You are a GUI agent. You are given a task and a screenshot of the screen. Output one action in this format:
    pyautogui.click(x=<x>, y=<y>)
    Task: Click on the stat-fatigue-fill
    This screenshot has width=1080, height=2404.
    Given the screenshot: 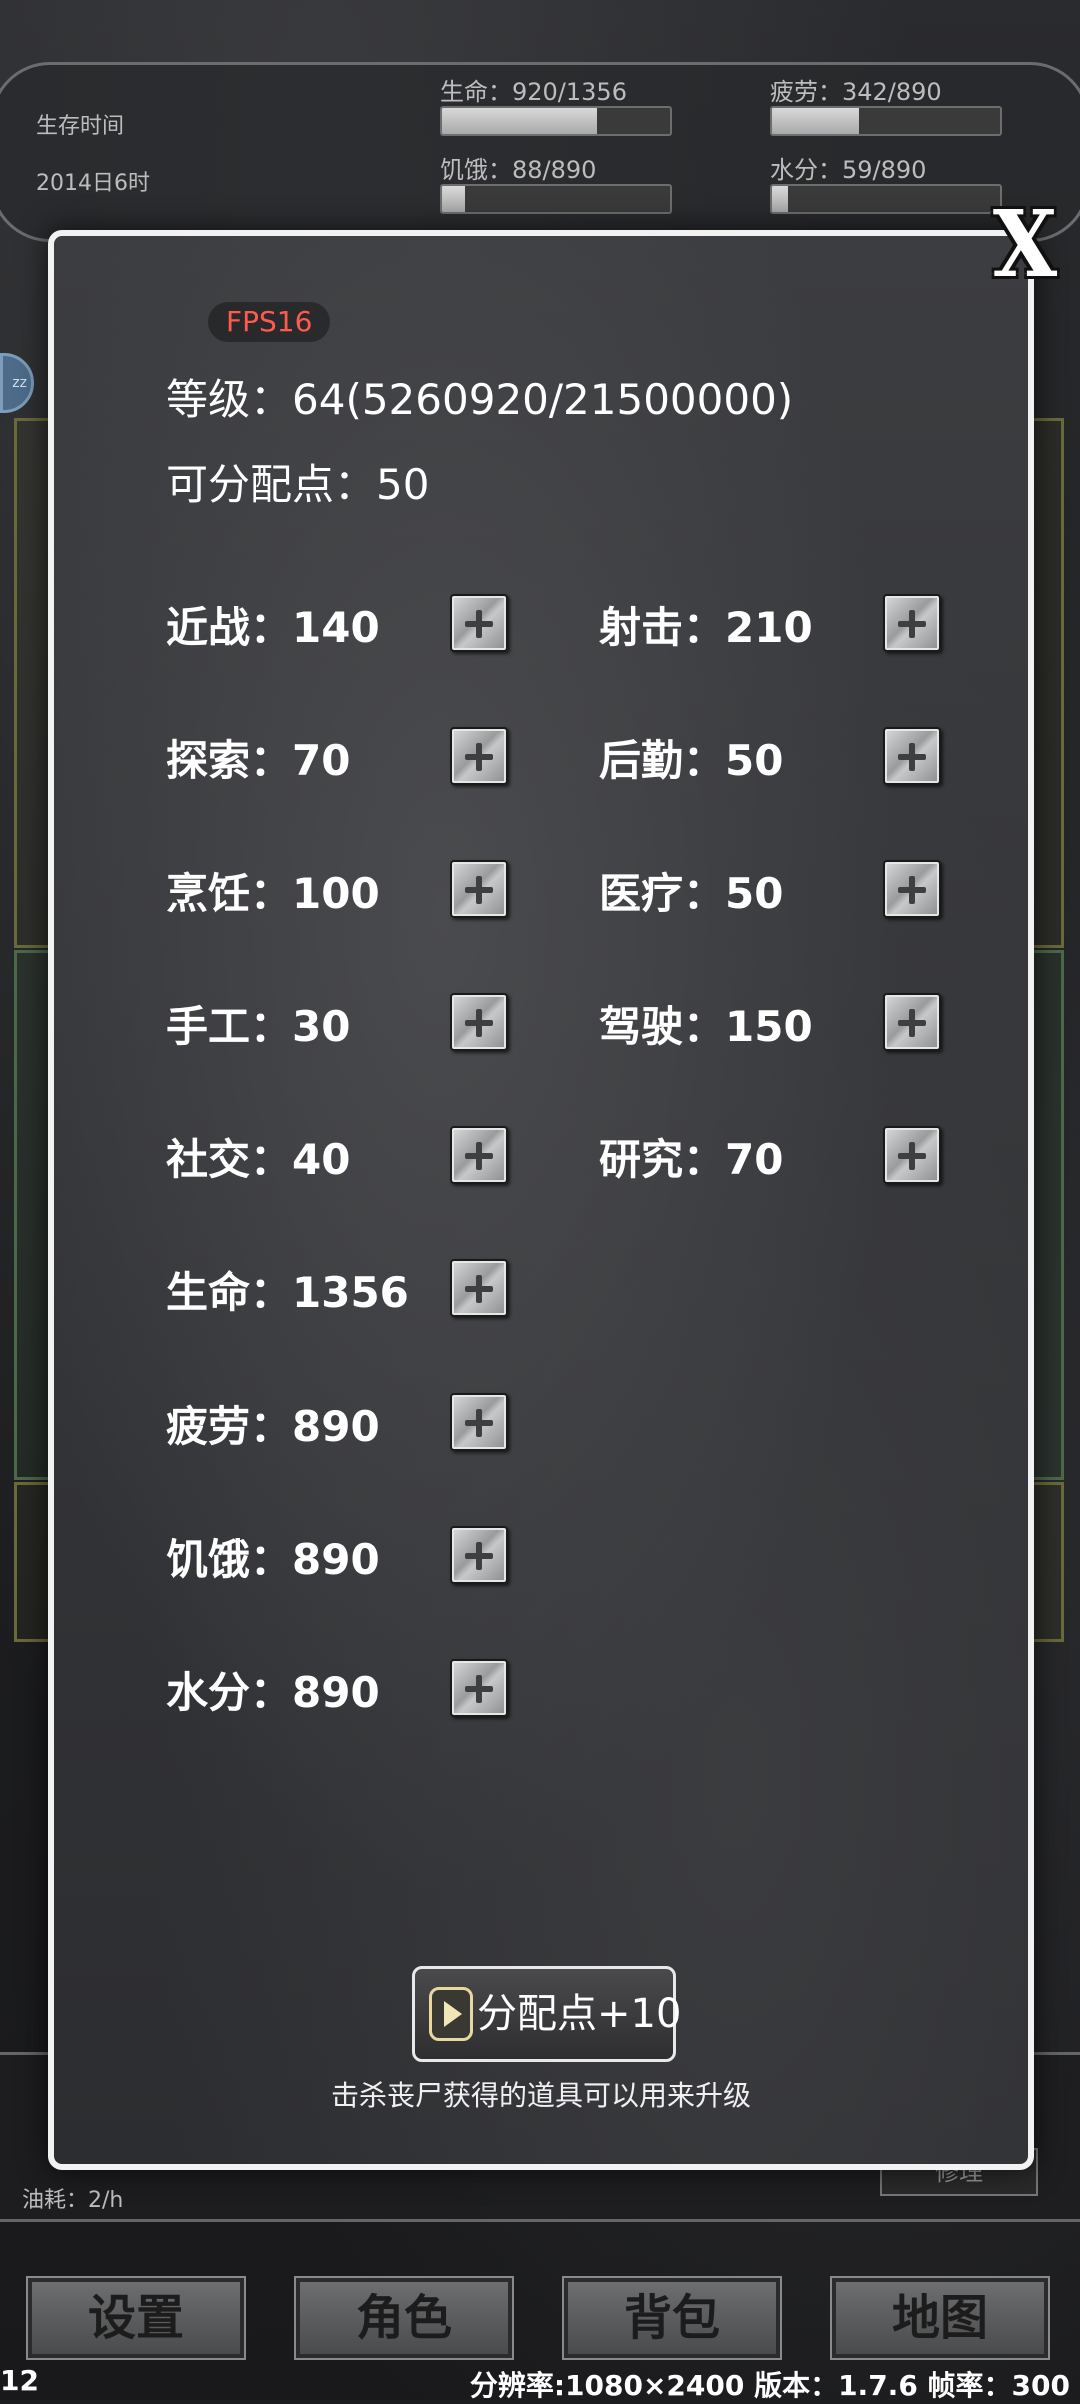 What is the action you would take?
    pyautogui.click(x=815, y=121)
    